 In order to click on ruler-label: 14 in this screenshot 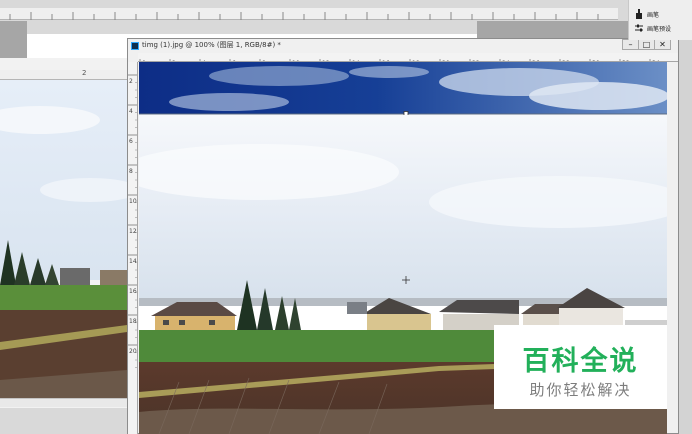, I will do `click(133, 261)`.